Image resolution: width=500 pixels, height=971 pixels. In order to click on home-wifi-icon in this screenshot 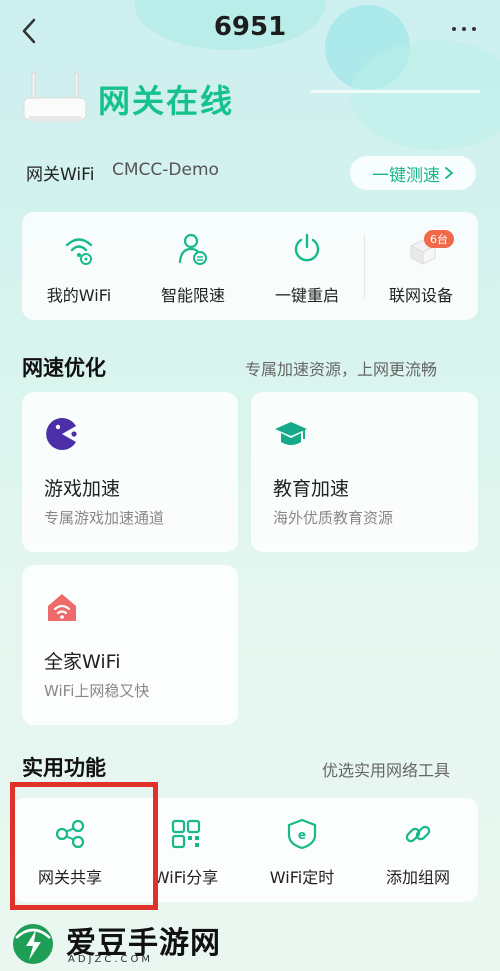, I will do `click(62, 607)`.